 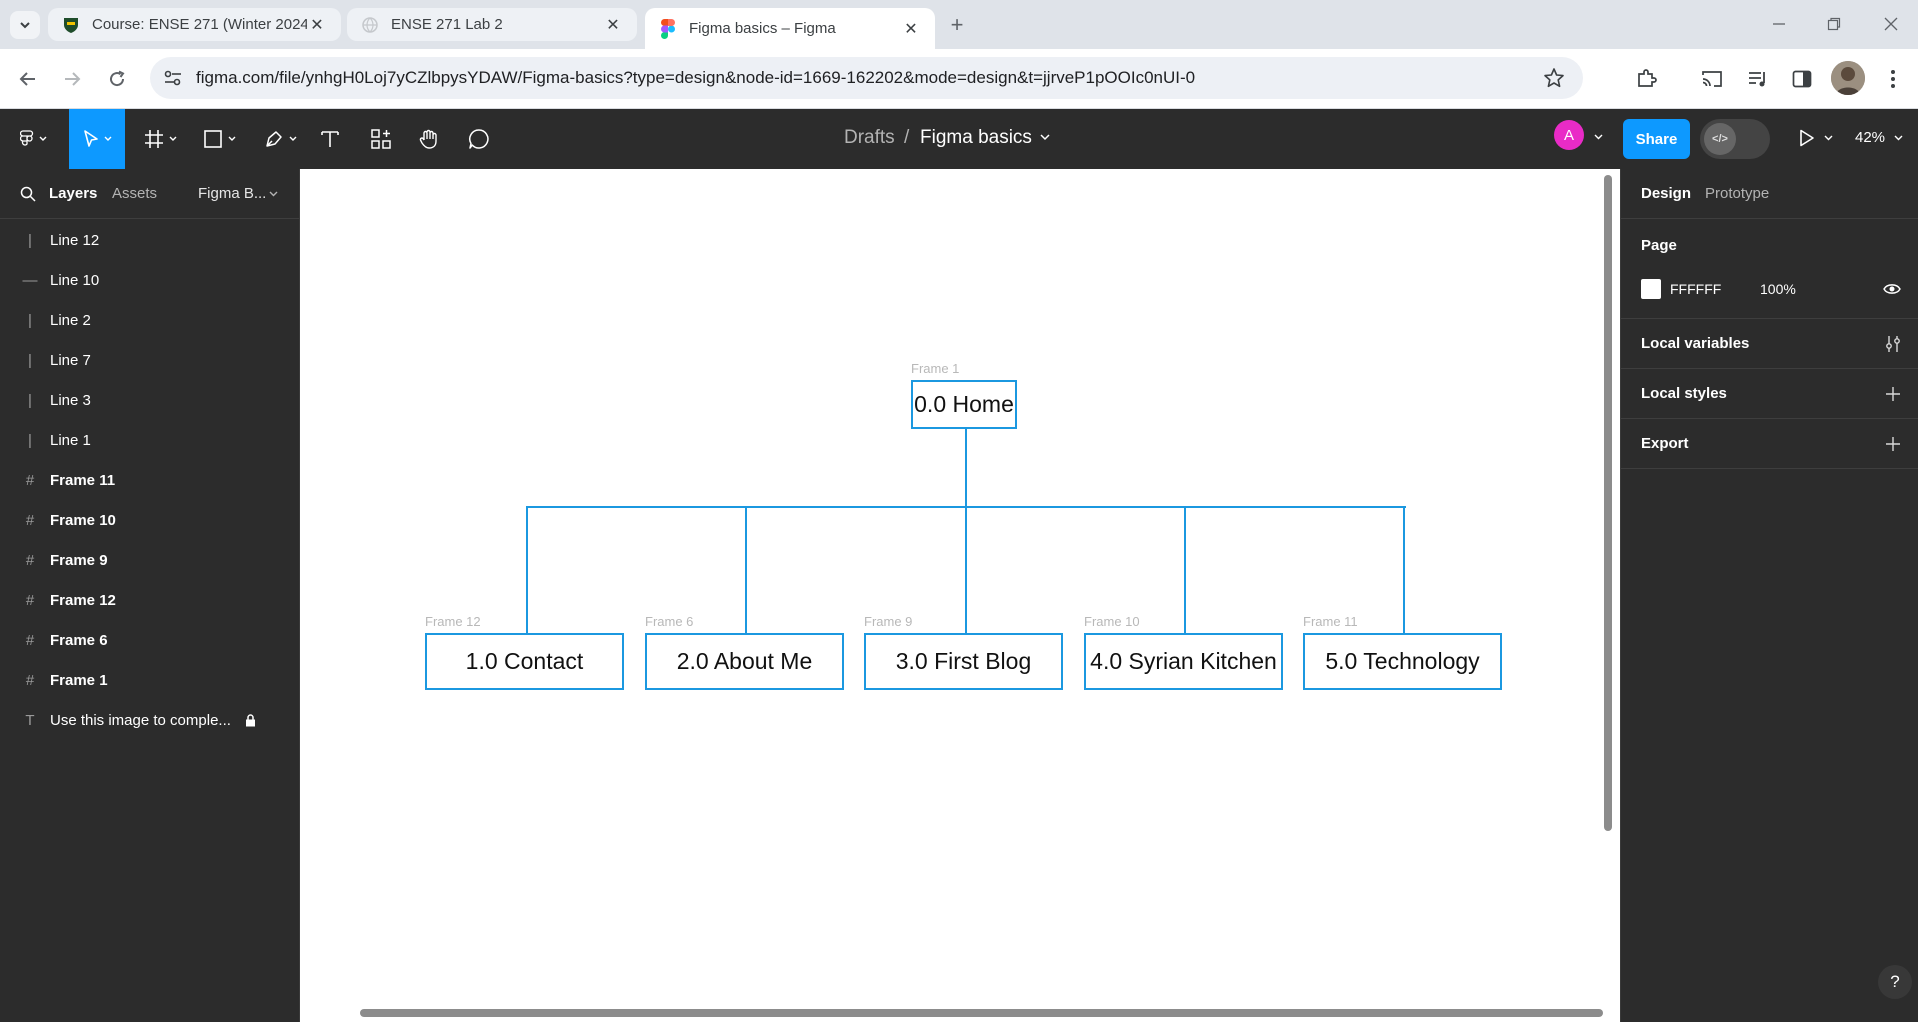 I want to click on share-button: Share, so click(x=1656, y=139).